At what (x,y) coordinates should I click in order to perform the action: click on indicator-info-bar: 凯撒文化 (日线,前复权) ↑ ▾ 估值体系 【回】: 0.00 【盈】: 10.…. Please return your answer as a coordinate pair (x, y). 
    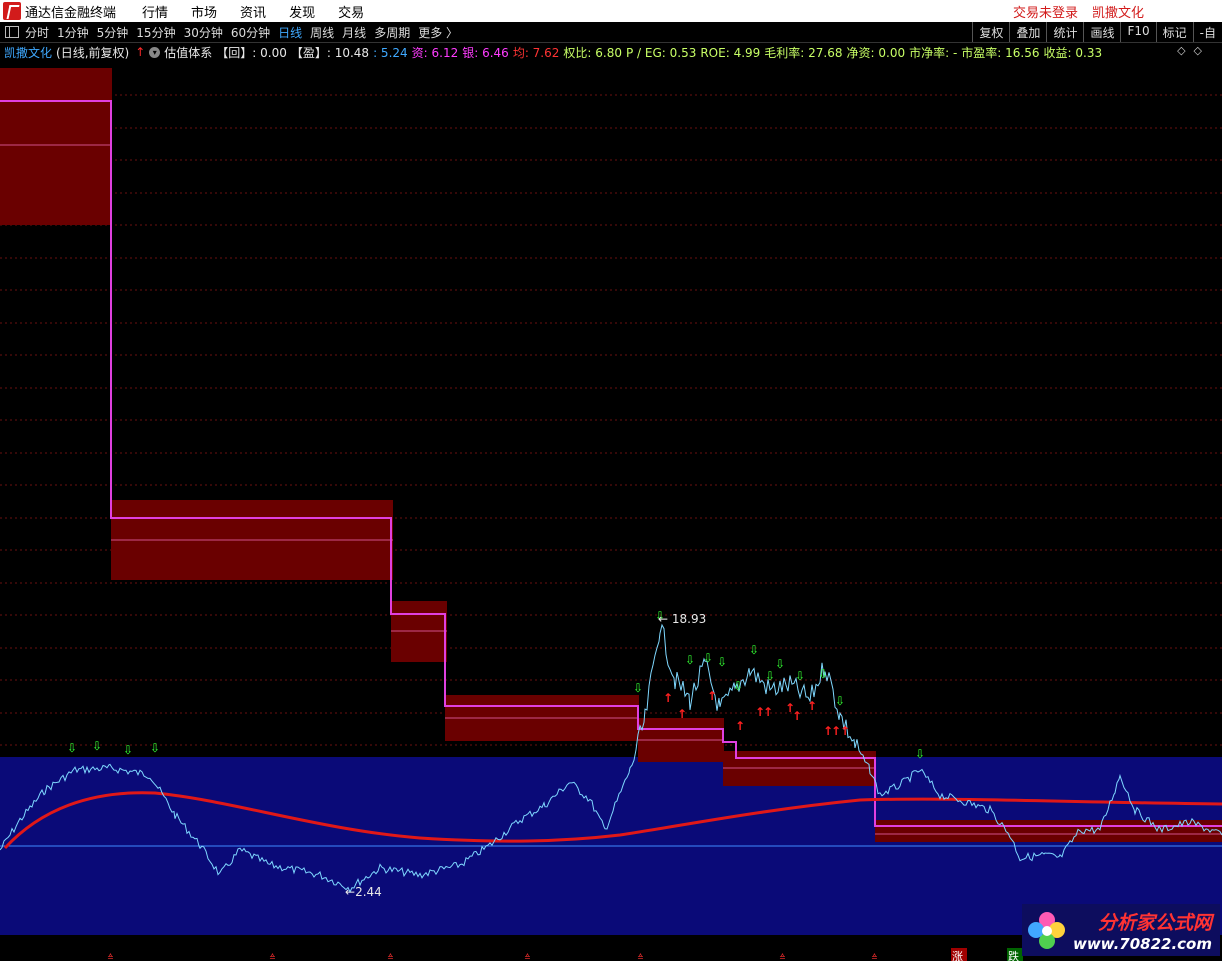
    Looking at the image, I should click on (611, 52).